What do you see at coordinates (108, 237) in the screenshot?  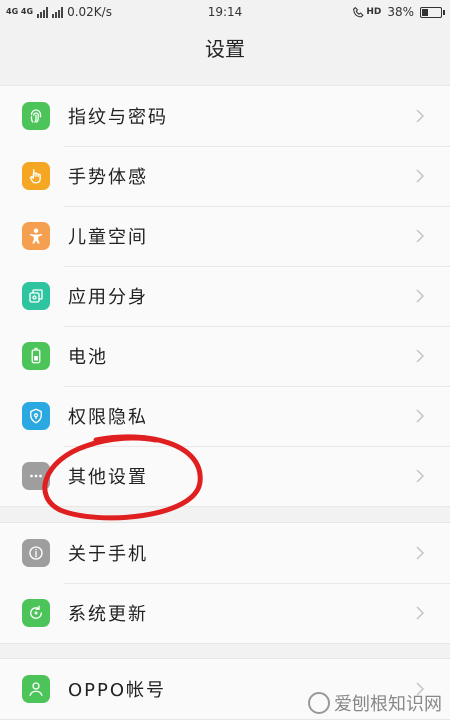 I see `settings-item-label: 儿童空间` at bounding box center [108, 237].